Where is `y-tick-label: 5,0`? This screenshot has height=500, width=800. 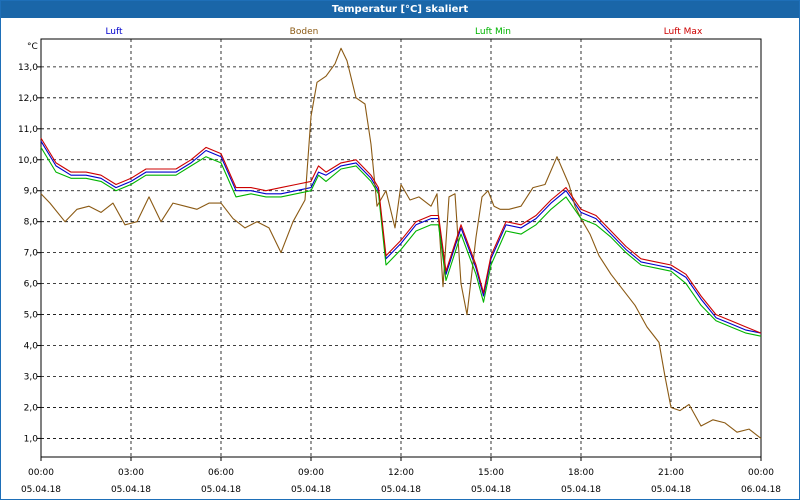
y-tick-label: 5,0 is located at coordinates (31, 316).